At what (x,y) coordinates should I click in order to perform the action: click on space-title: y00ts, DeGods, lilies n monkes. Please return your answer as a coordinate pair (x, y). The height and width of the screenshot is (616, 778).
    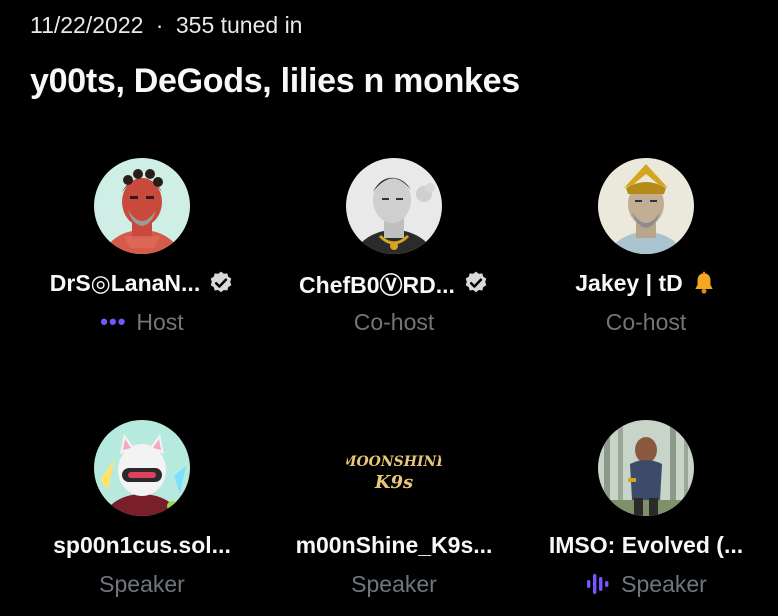
    Looking at the image, I should click on (275, 81).